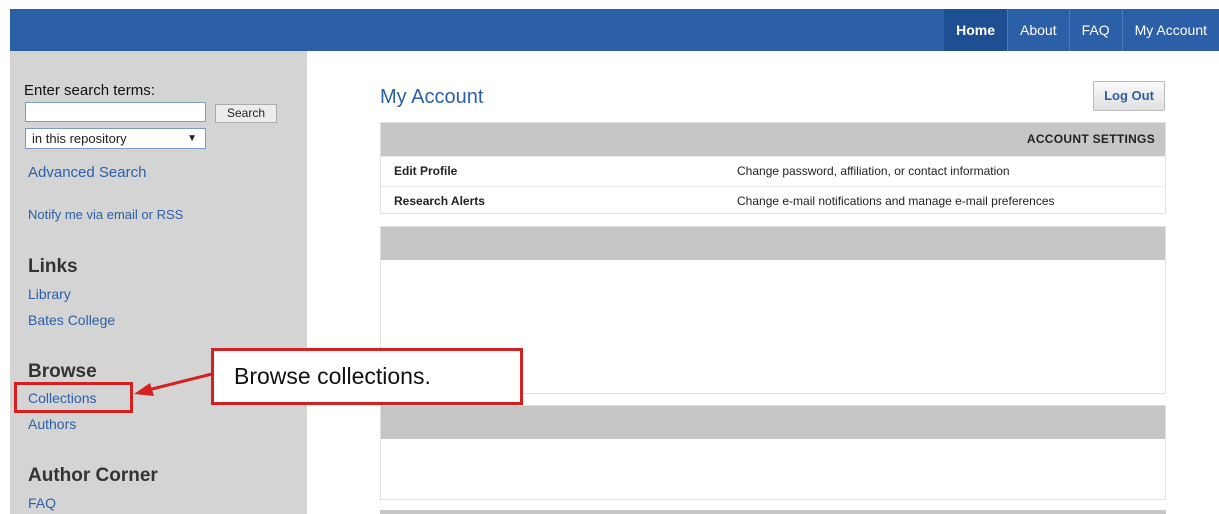 The height and width of the screenshot is (514, 1219). What do you see at coordinates (115, 112) in the screenshot?
I see `search-input` at bounding box center [115, 112].